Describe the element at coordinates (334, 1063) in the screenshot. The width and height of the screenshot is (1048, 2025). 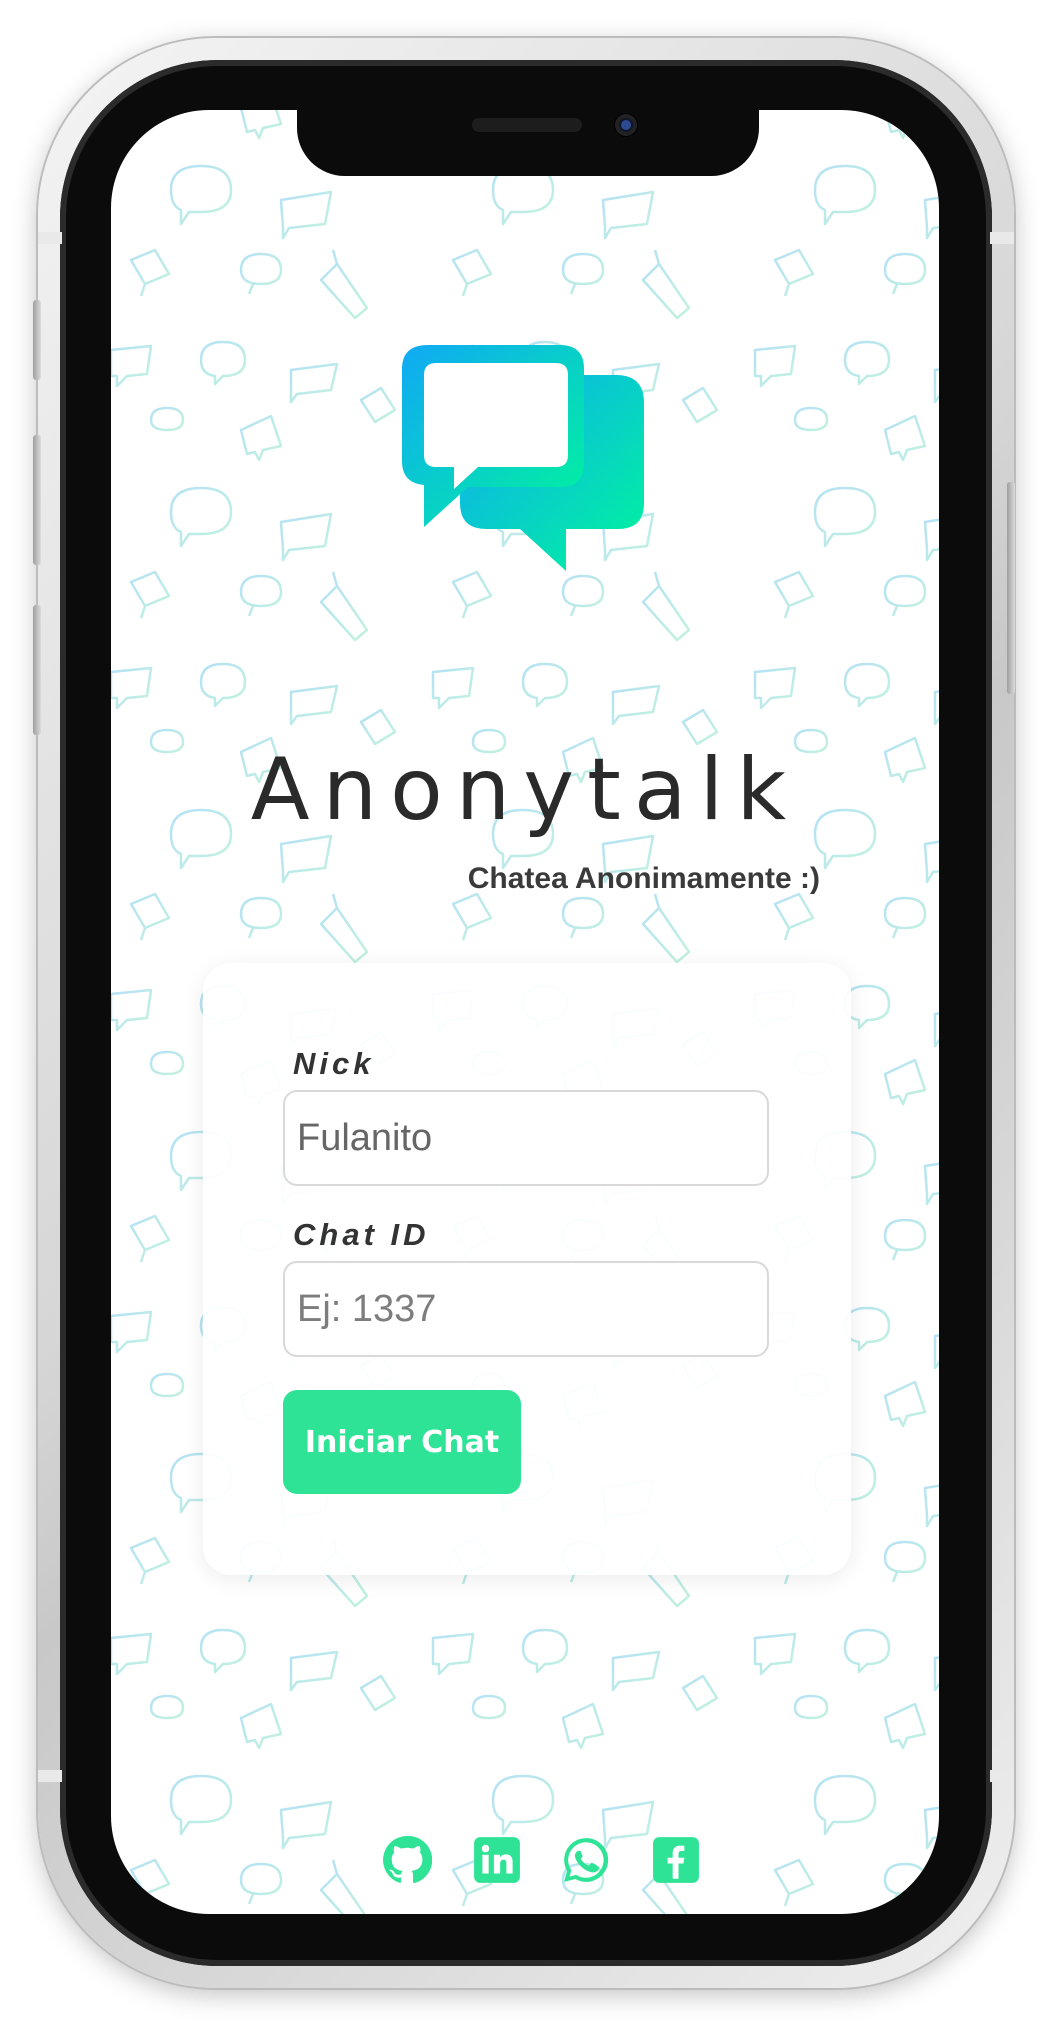
I see `nick-label: Nick` at that location.